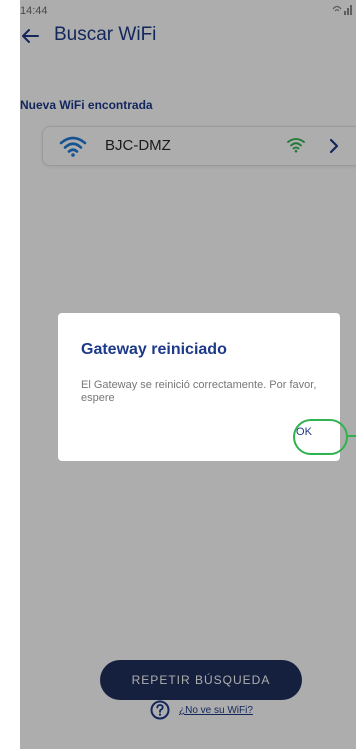 This screenshot has width=356, height=749. Describe the element at coordinates (352, 436) in the screenshot. I see `annotation-pointer-line` at that location.